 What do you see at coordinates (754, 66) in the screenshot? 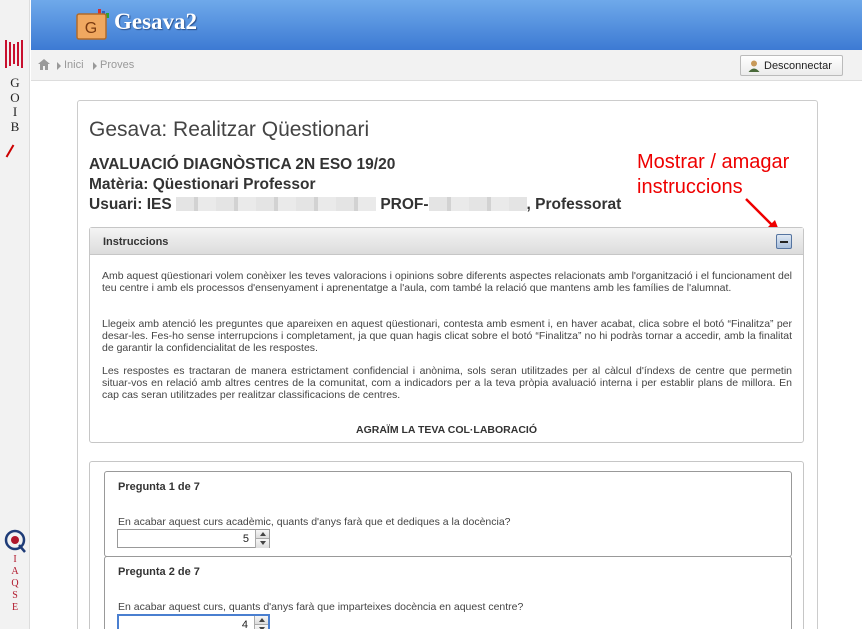
I see `user-icon` at bounding box center [754, 66].